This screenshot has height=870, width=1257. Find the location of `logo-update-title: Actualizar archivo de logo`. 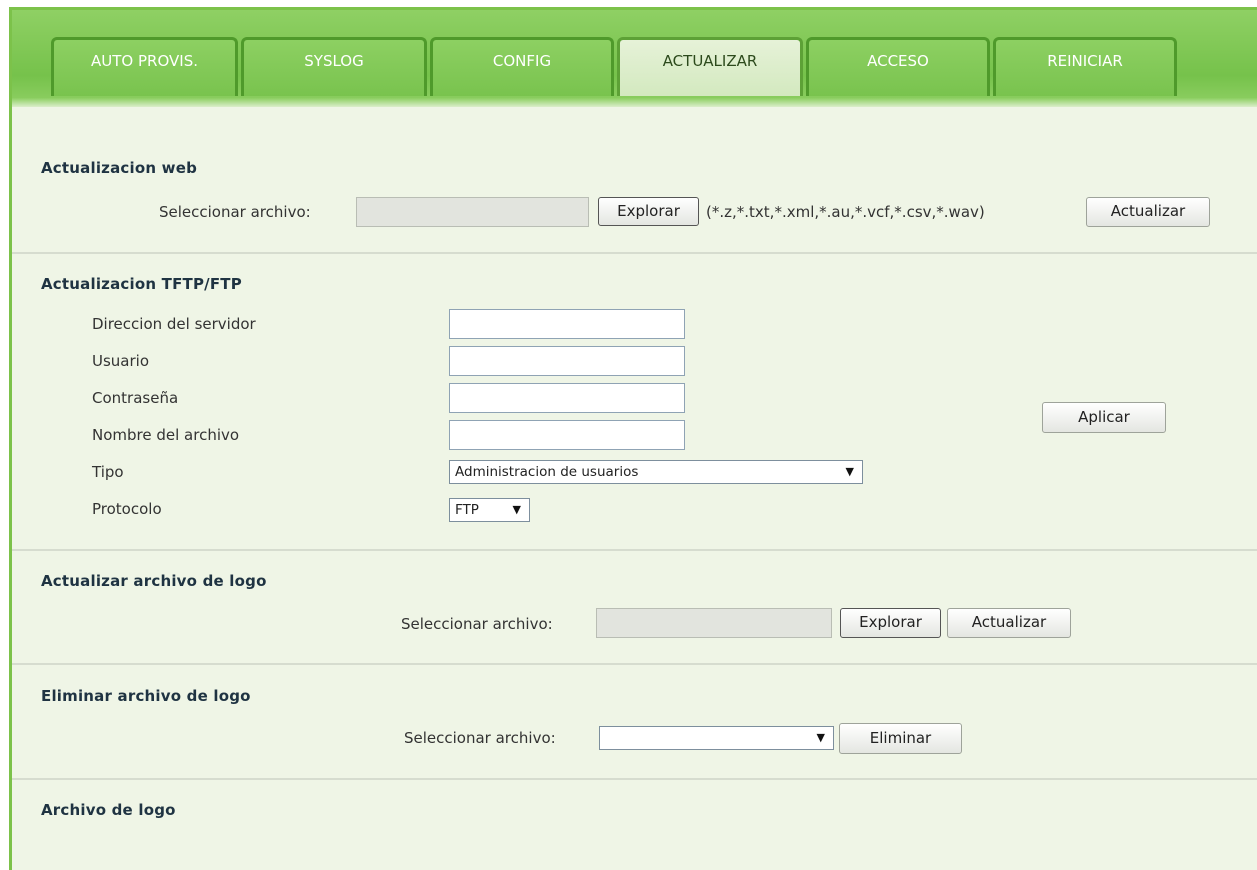

logo-update-title: Actualizar archivo de logo is located at coordinates (154, 581).